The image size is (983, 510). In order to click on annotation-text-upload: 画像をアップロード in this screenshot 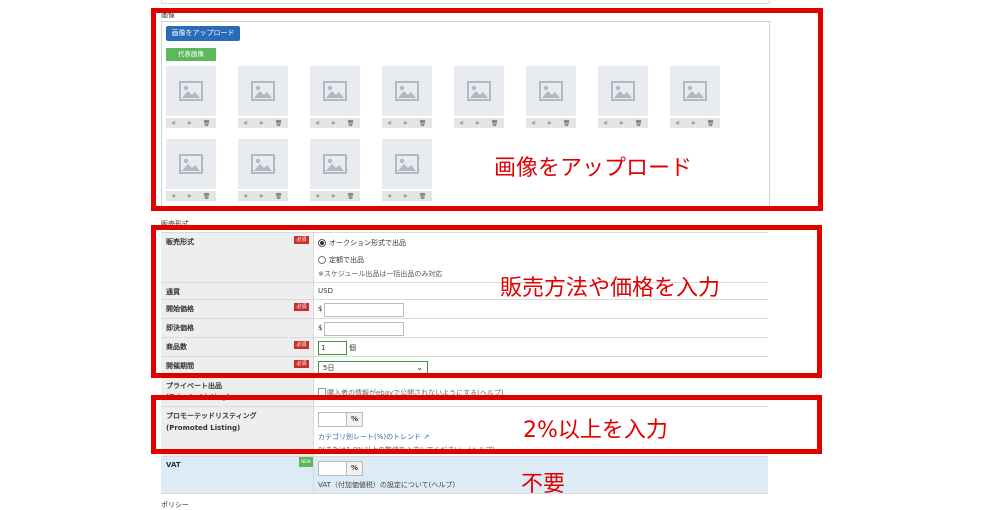, I will do `click(593, 168)`.